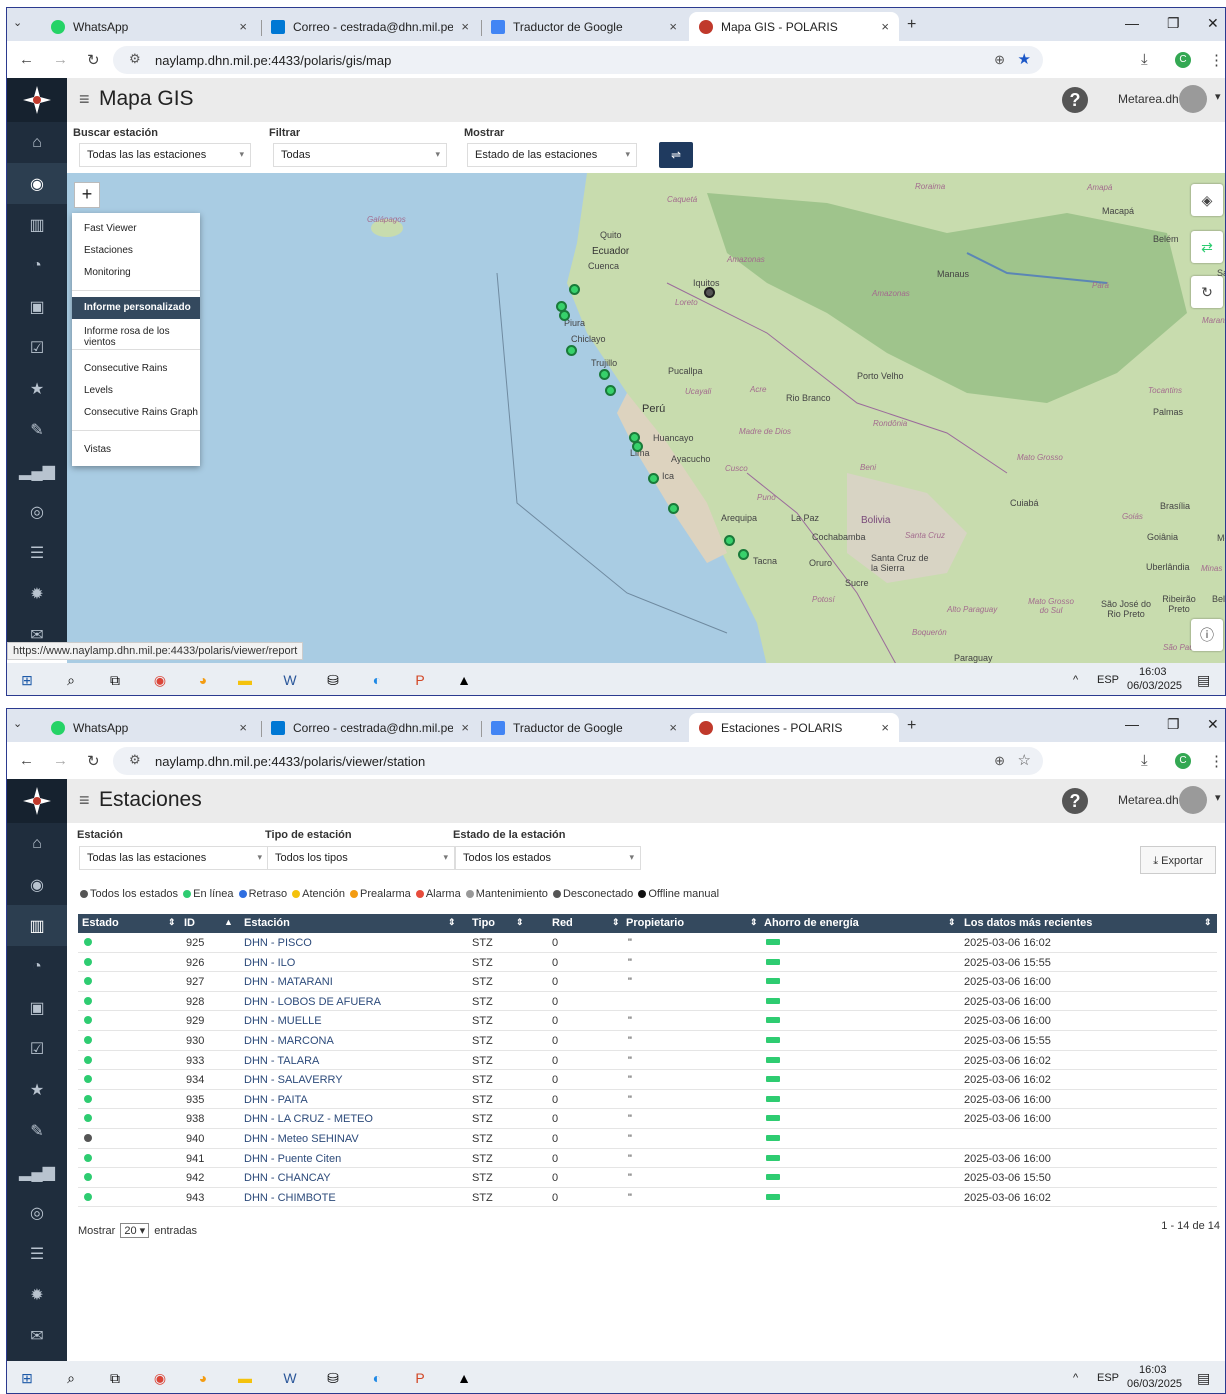  Describe the element at coordinates (135, 1230) in the screenshot. I see `page-size-select: 20 ▾` at that location.